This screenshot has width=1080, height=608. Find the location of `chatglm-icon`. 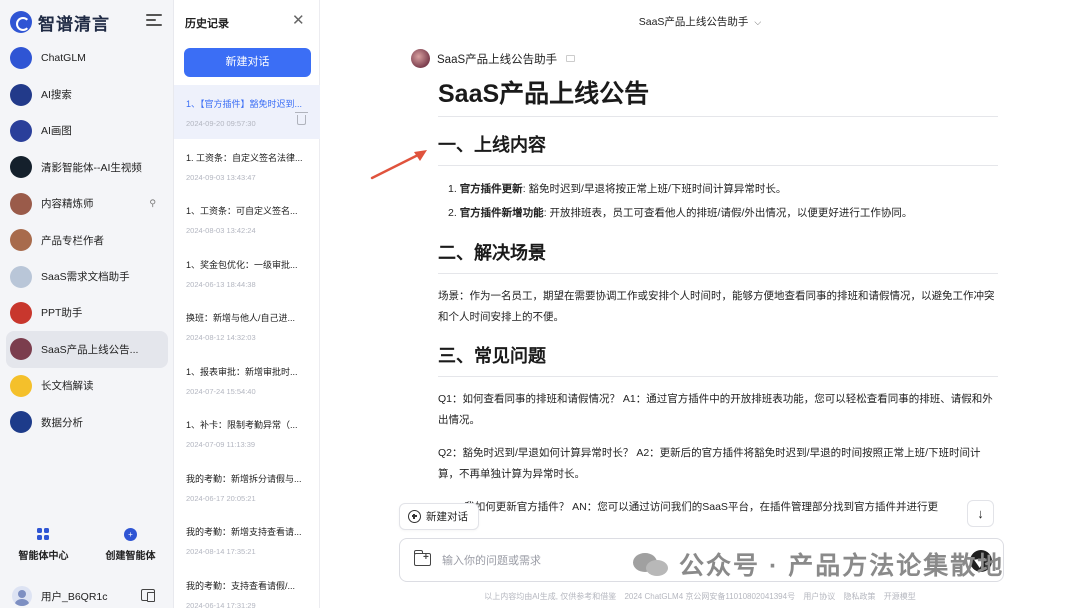

chatglm-icon is located at coordinates (21, 58).